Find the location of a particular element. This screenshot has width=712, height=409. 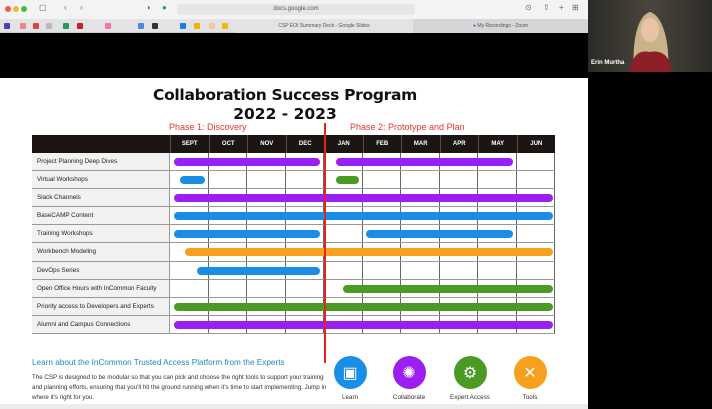

row-label: Slack Channels is located at coordinates (101, 198).